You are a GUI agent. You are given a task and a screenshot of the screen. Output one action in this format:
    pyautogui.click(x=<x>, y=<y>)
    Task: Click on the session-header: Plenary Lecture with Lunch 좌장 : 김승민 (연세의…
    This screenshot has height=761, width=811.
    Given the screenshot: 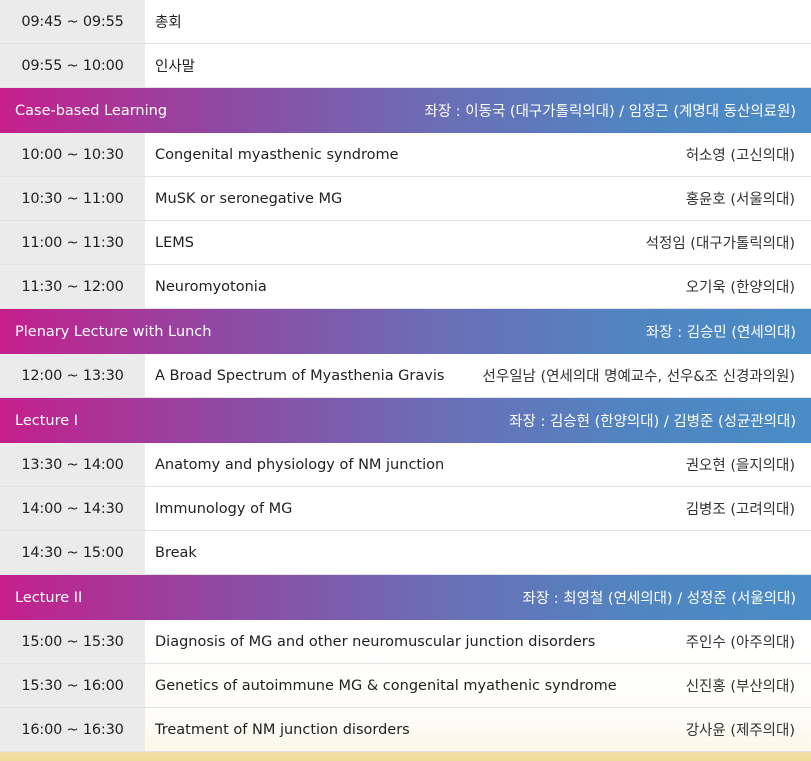 What is the action you would take?
    pyautogui.click(x=405, y=331)
    